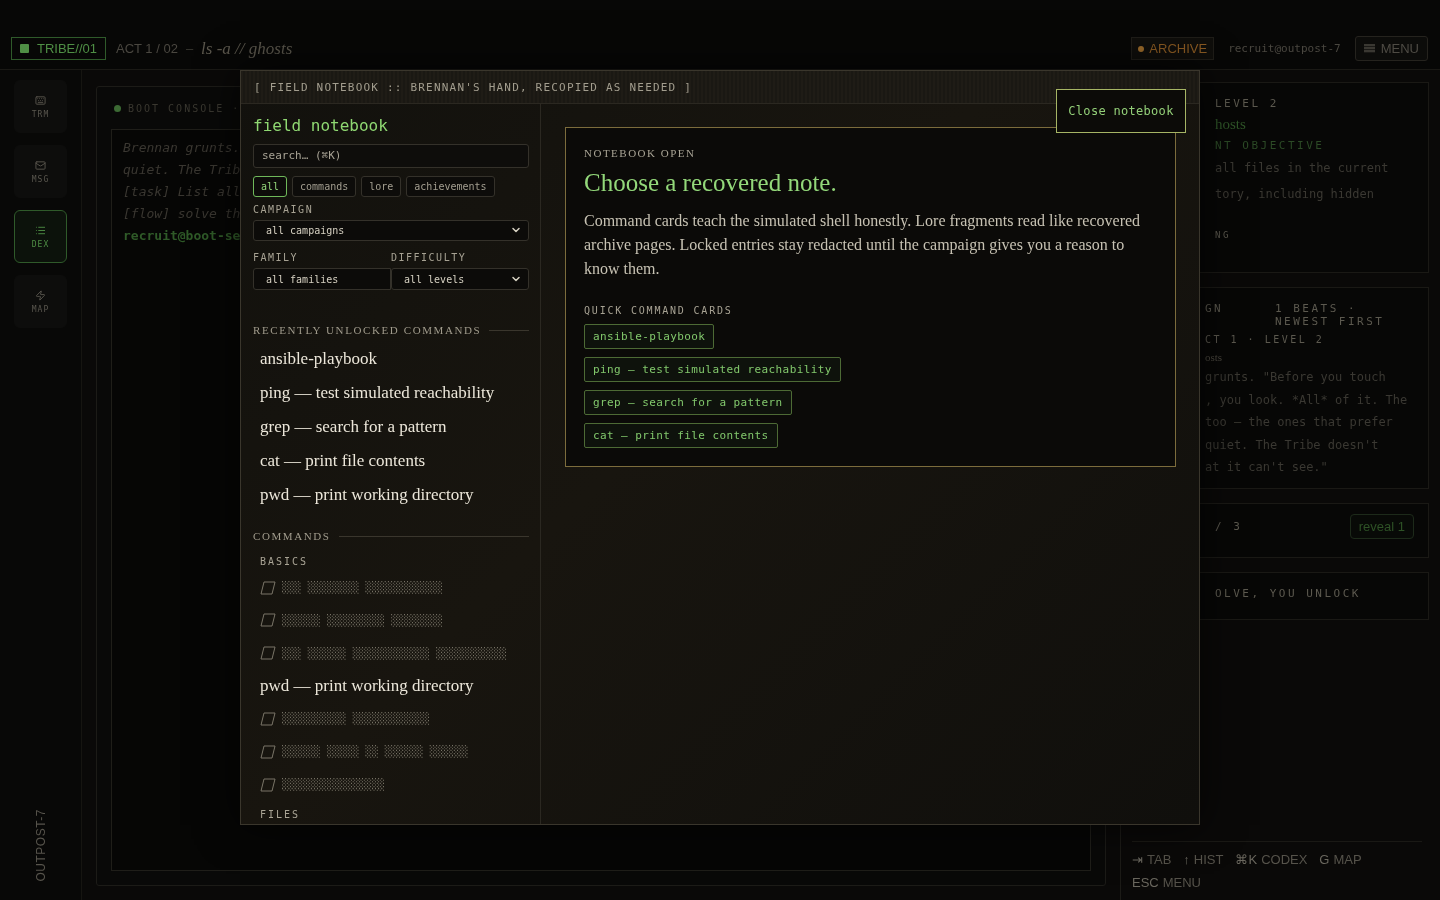 This screenshot has height=900, width=1440. What do you see at coordinates (1208, 859) in the screenshot?
I see `shortcut-label: HIST` at bounding box center [1208, 859].